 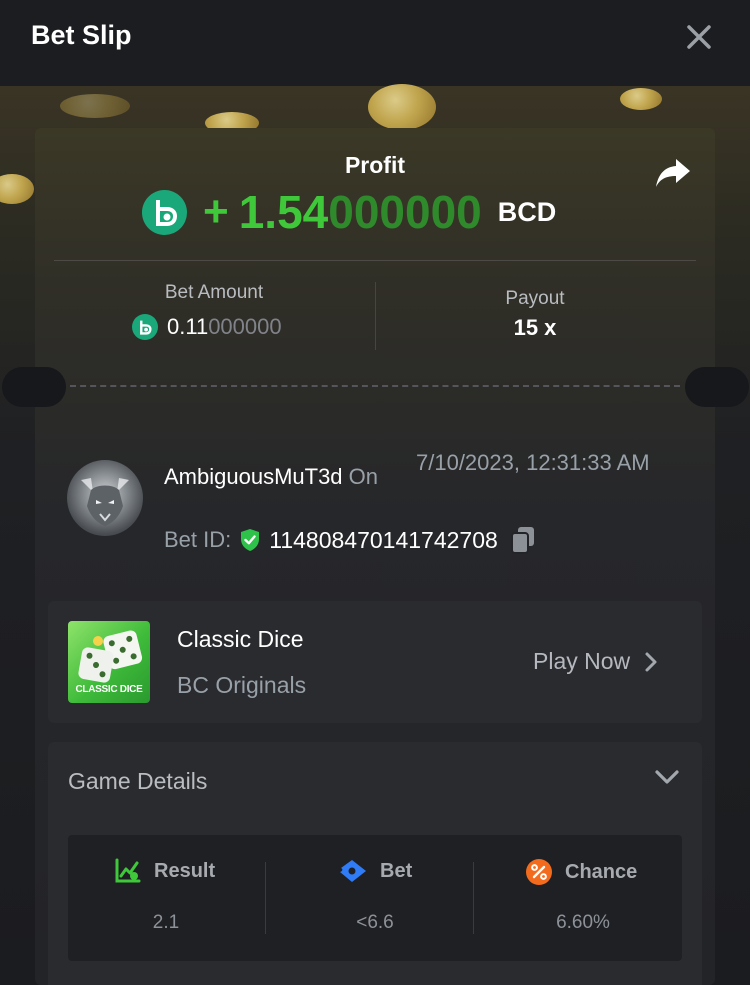 What do you see at coordinates (198, 539) in the screenshot?
I see `bet-id-label: Bet ID:` at bounding box center [198, 539].